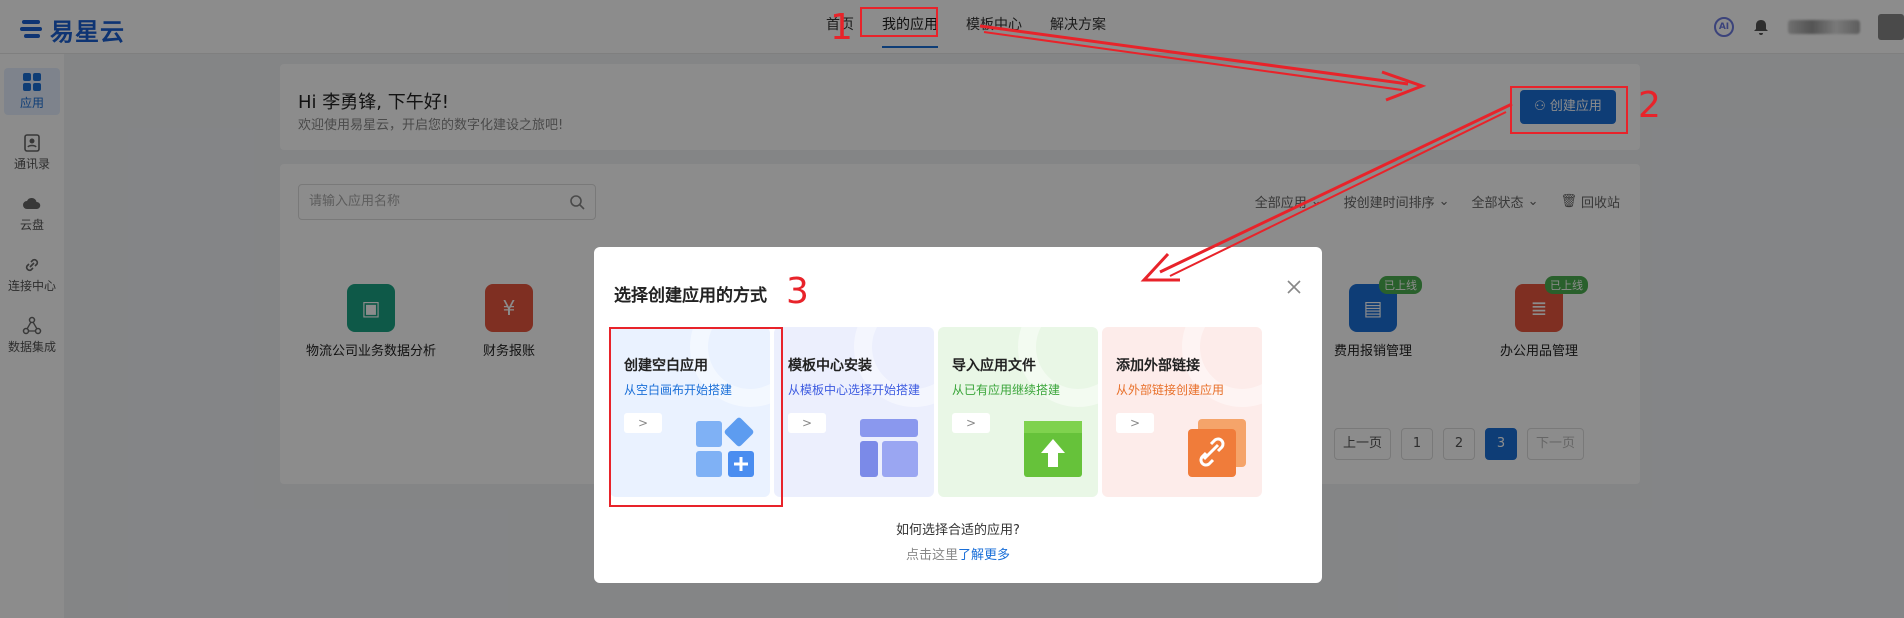 The height and width of the screenshot is (618, 1904). I want to click on card-title: 模板中心安装, so click(830, 366).